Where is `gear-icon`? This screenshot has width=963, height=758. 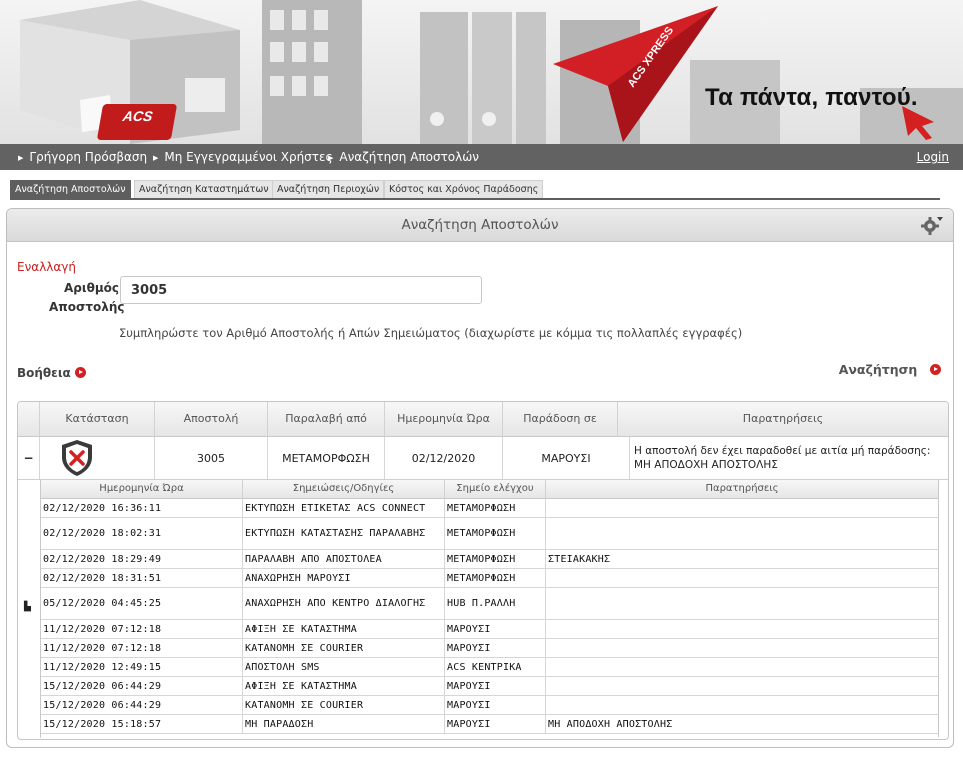 gear-icon is located at coordinates (932, 225).